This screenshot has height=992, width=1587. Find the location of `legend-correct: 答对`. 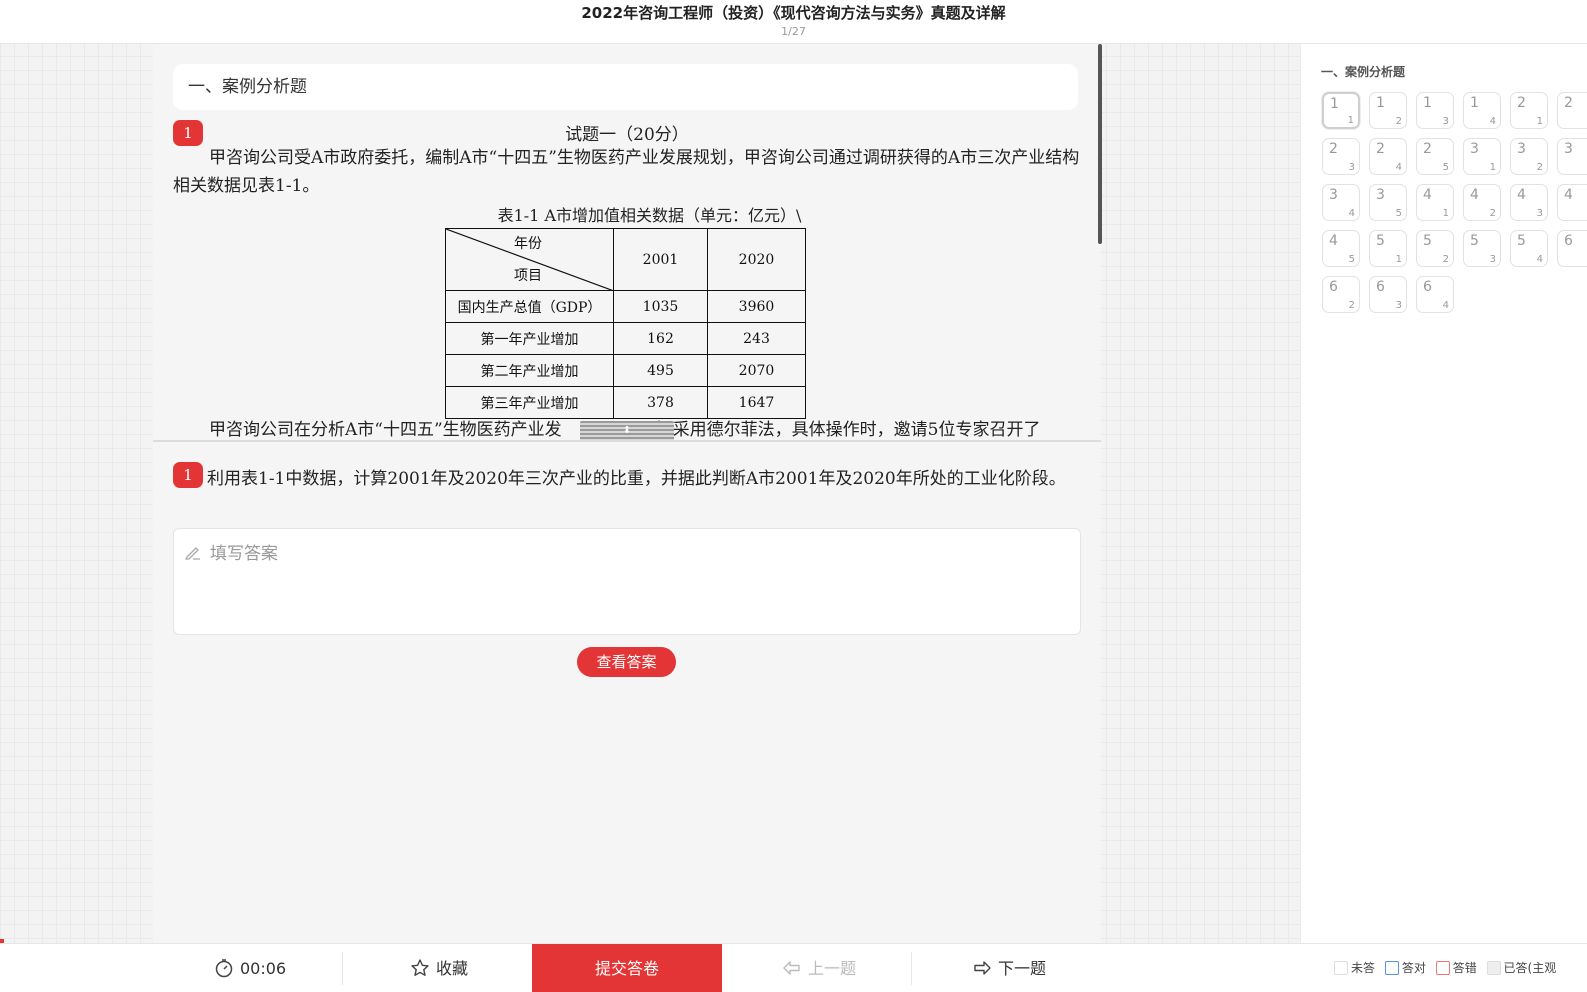

legend-correct: 答对 is located at coordinates (1413, 968).